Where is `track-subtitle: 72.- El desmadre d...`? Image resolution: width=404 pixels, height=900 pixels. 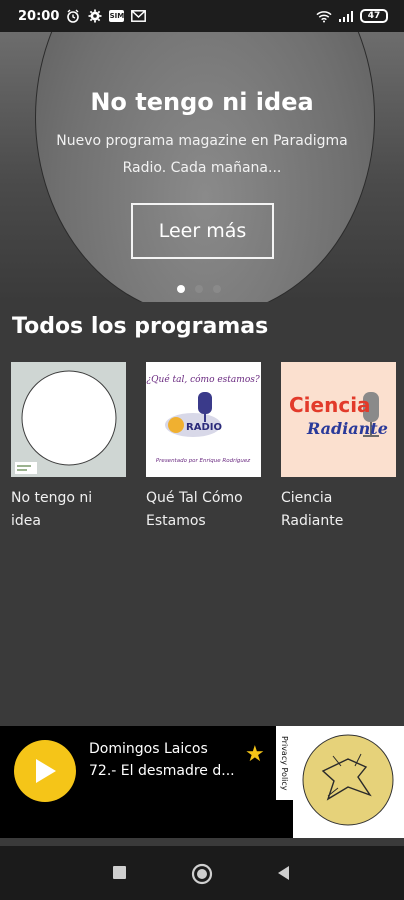
track-subtitle: 72.- El desmadre d... is located at coordinates (162, 771).